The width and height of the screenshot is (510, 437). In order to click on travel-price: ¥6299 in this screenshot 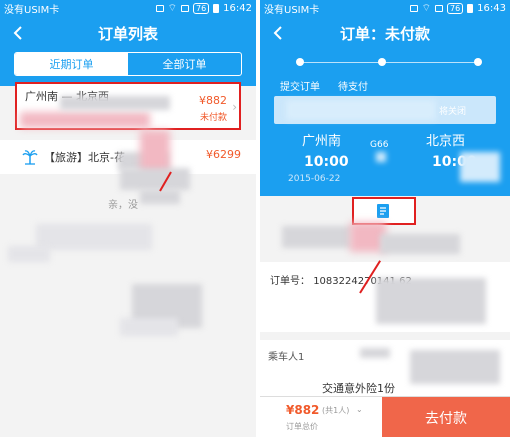, I will do `click(223, 154)`.